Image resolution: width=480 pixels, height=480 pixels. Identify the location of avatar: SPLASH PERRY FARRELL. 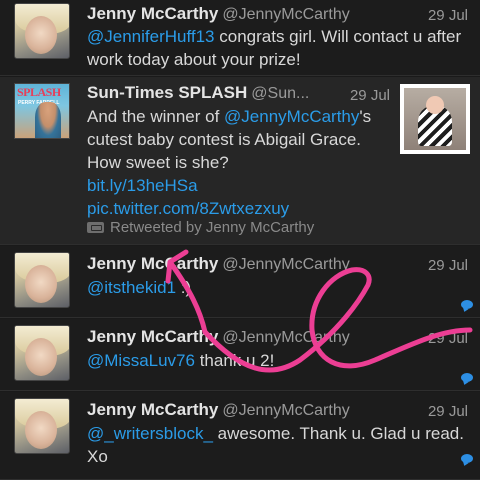
(42, 111).